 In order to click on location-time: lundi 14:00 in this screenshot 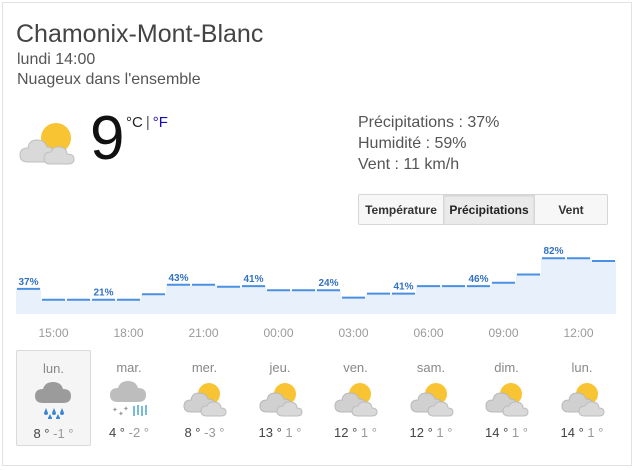, I will do `click(56, 59)`.